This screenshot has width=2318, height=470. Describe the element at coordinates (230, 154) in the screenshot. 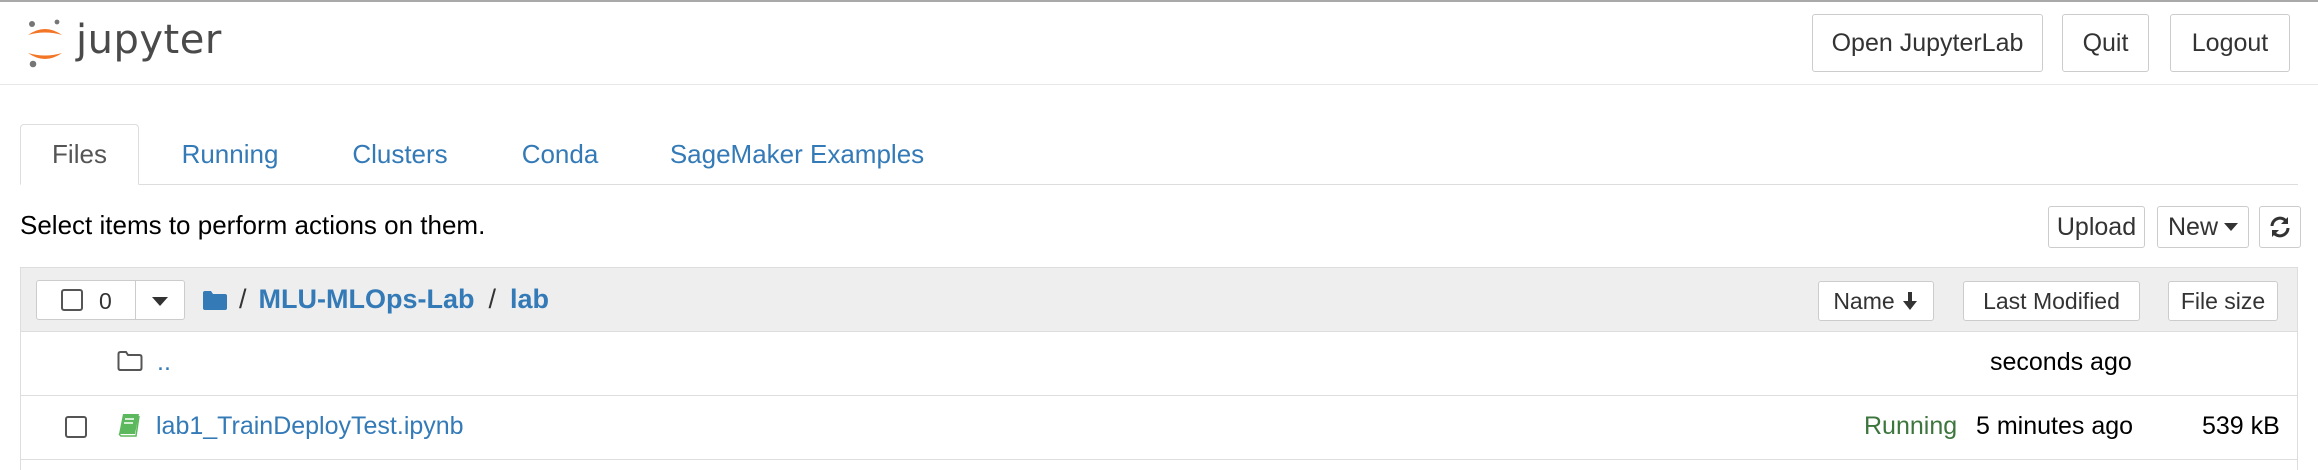

I see `tab-running: Running` at that location.